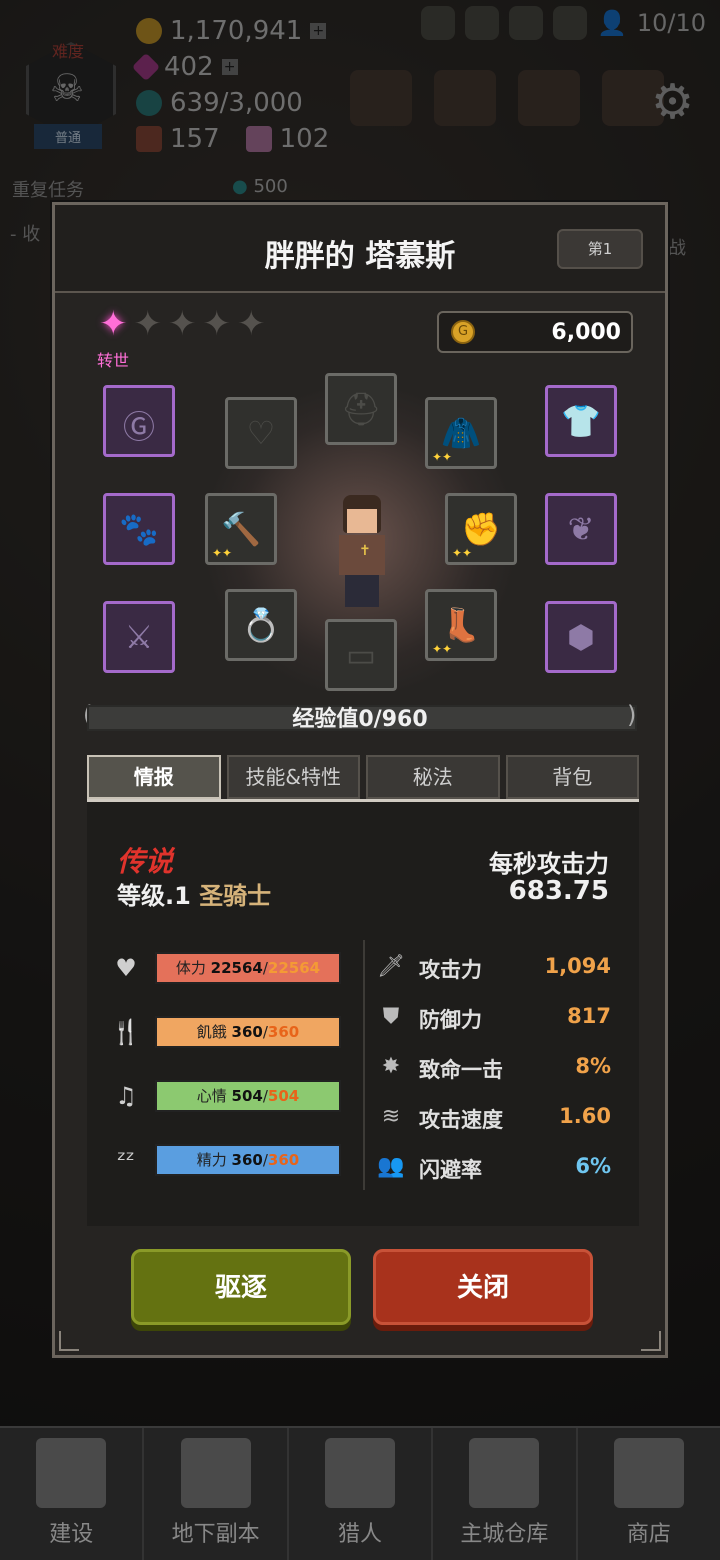 The width and height of the screenshot is (720, 1560). What do you see at coordinates (294, 968) in the screenshot?
I see `hp-max: 22564` at bounding box center [294, 968].